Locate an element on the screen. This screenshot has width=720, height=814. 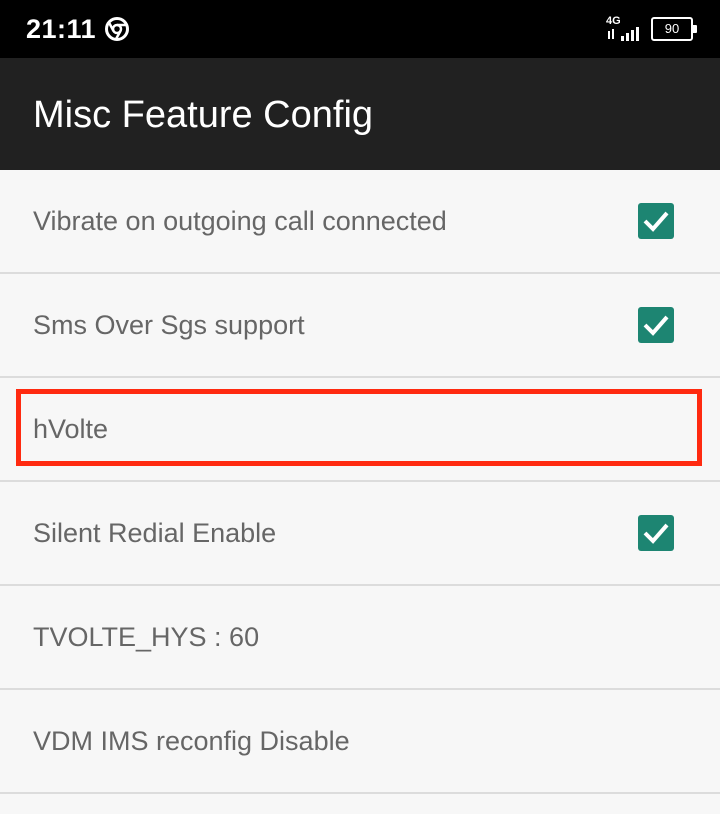
setting-label: TVOLTE_HYS : 60 is located at coordinates (146, 637).